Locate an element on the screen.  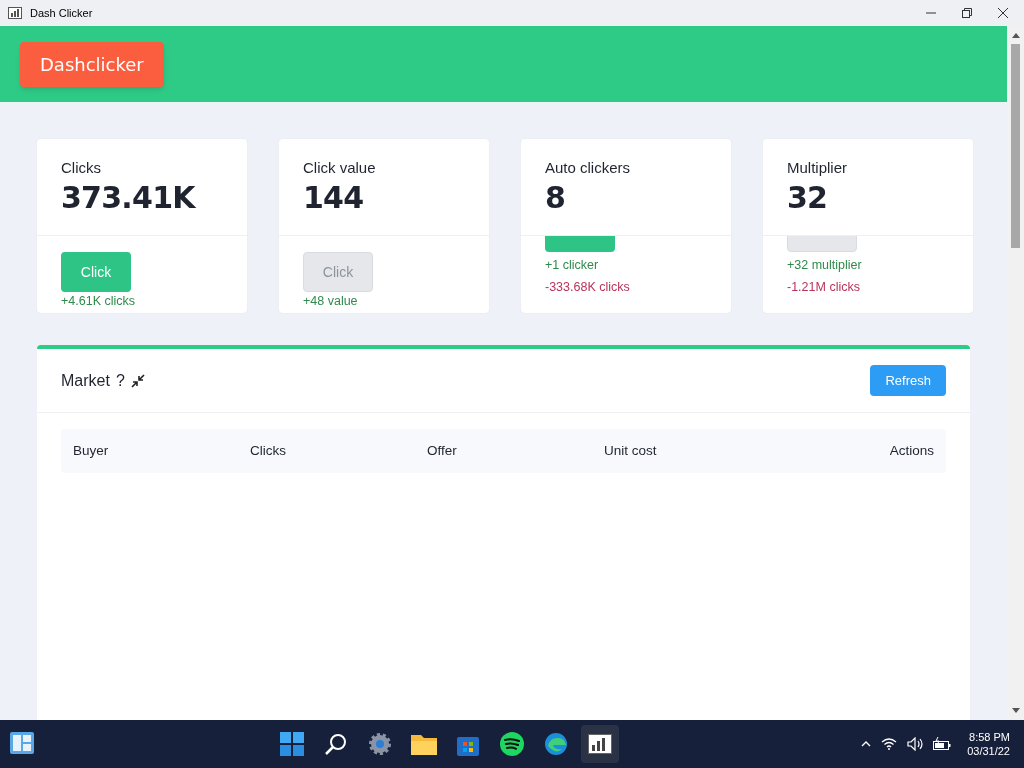
chevron-up-icon is located at coordinates (866, 744).